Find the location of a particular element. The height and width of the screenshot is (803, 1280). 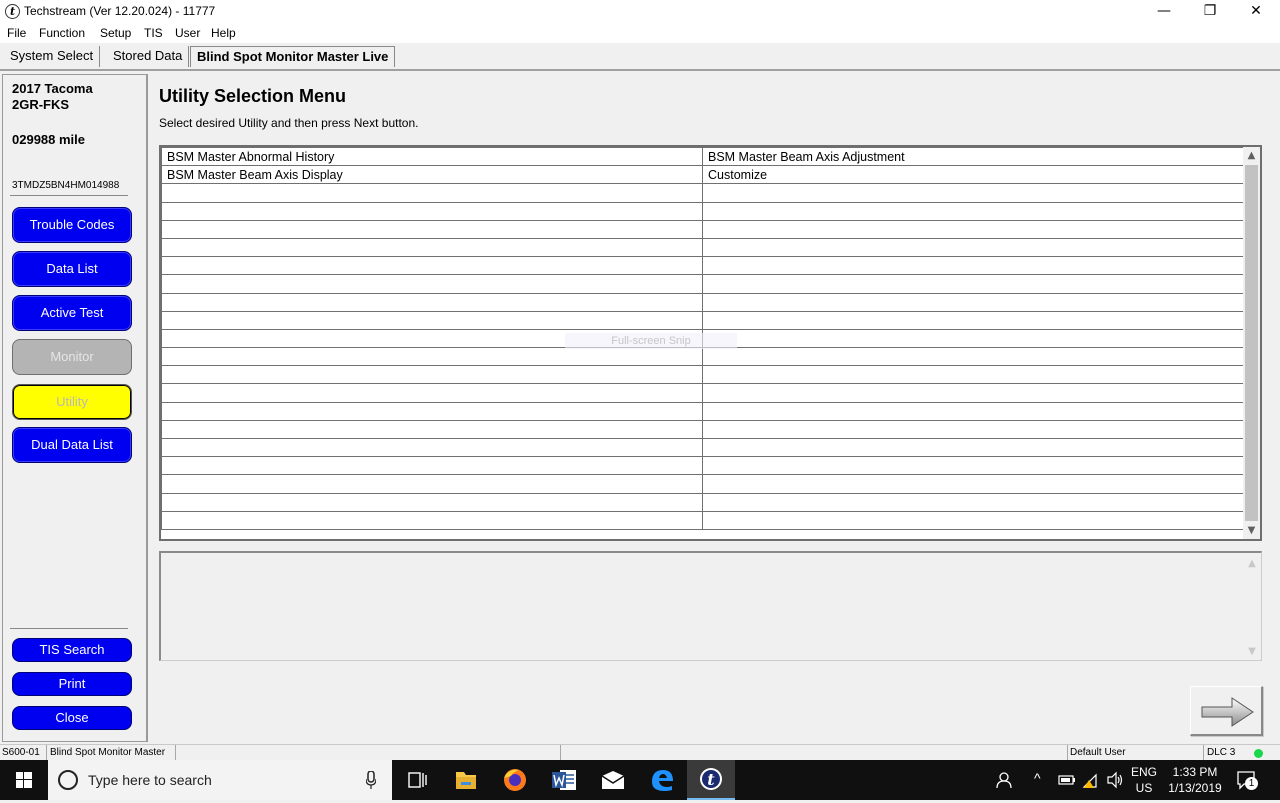

utility-grid-scrollbar: ▲ ▼ is located at coordinates (1251, 343).